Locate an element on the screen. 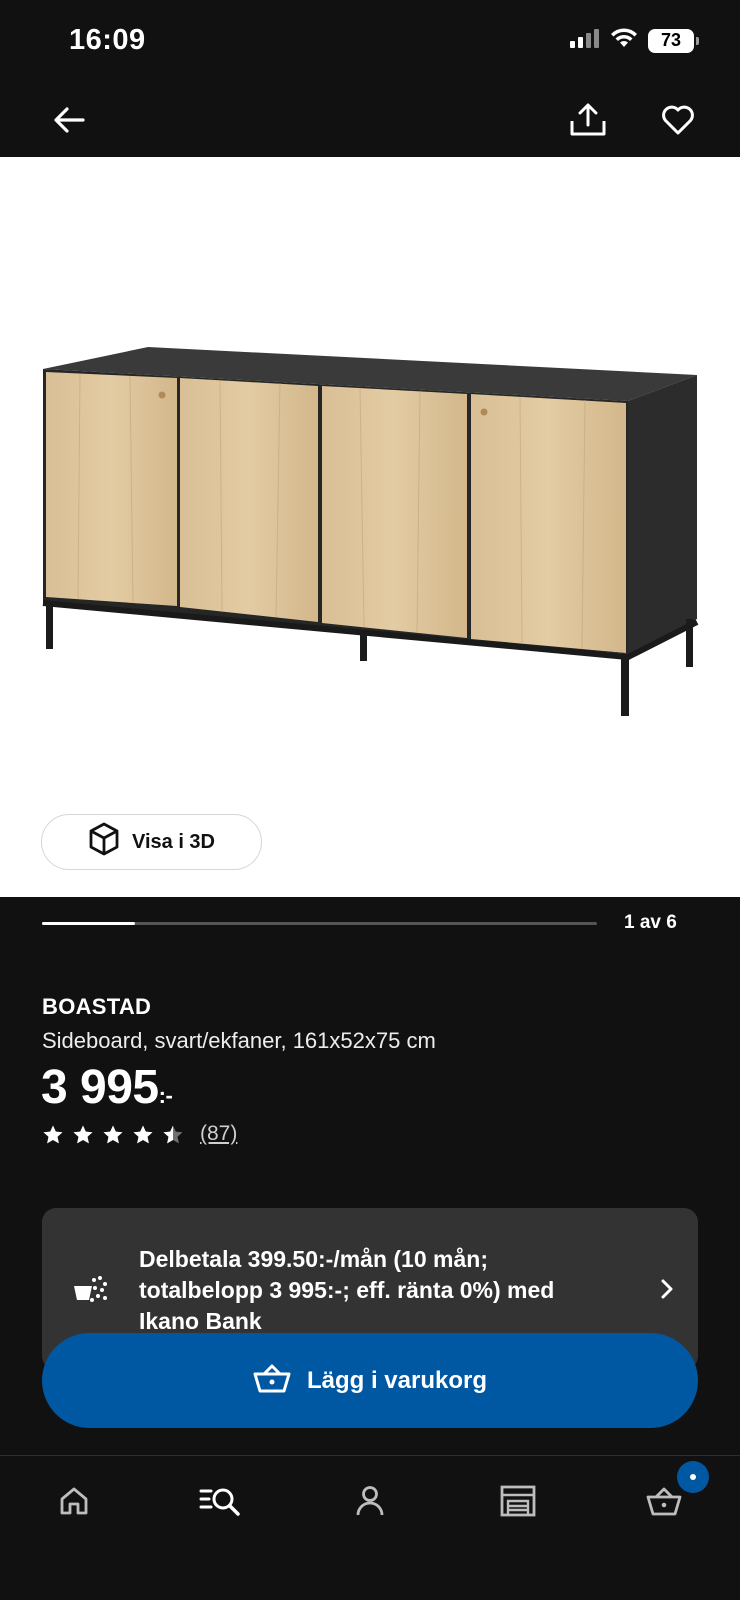 The width and height of the screenshot is (740, 1600). carousel-progress-fill is located at coordinates (88, 923).